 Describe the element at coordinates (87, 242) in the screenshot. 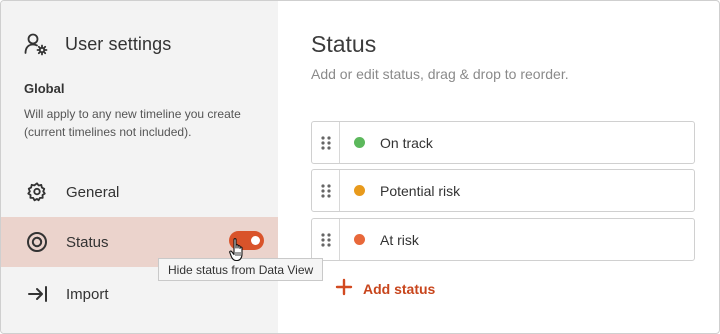

I see `sidebar-item-label: Status` at that location.